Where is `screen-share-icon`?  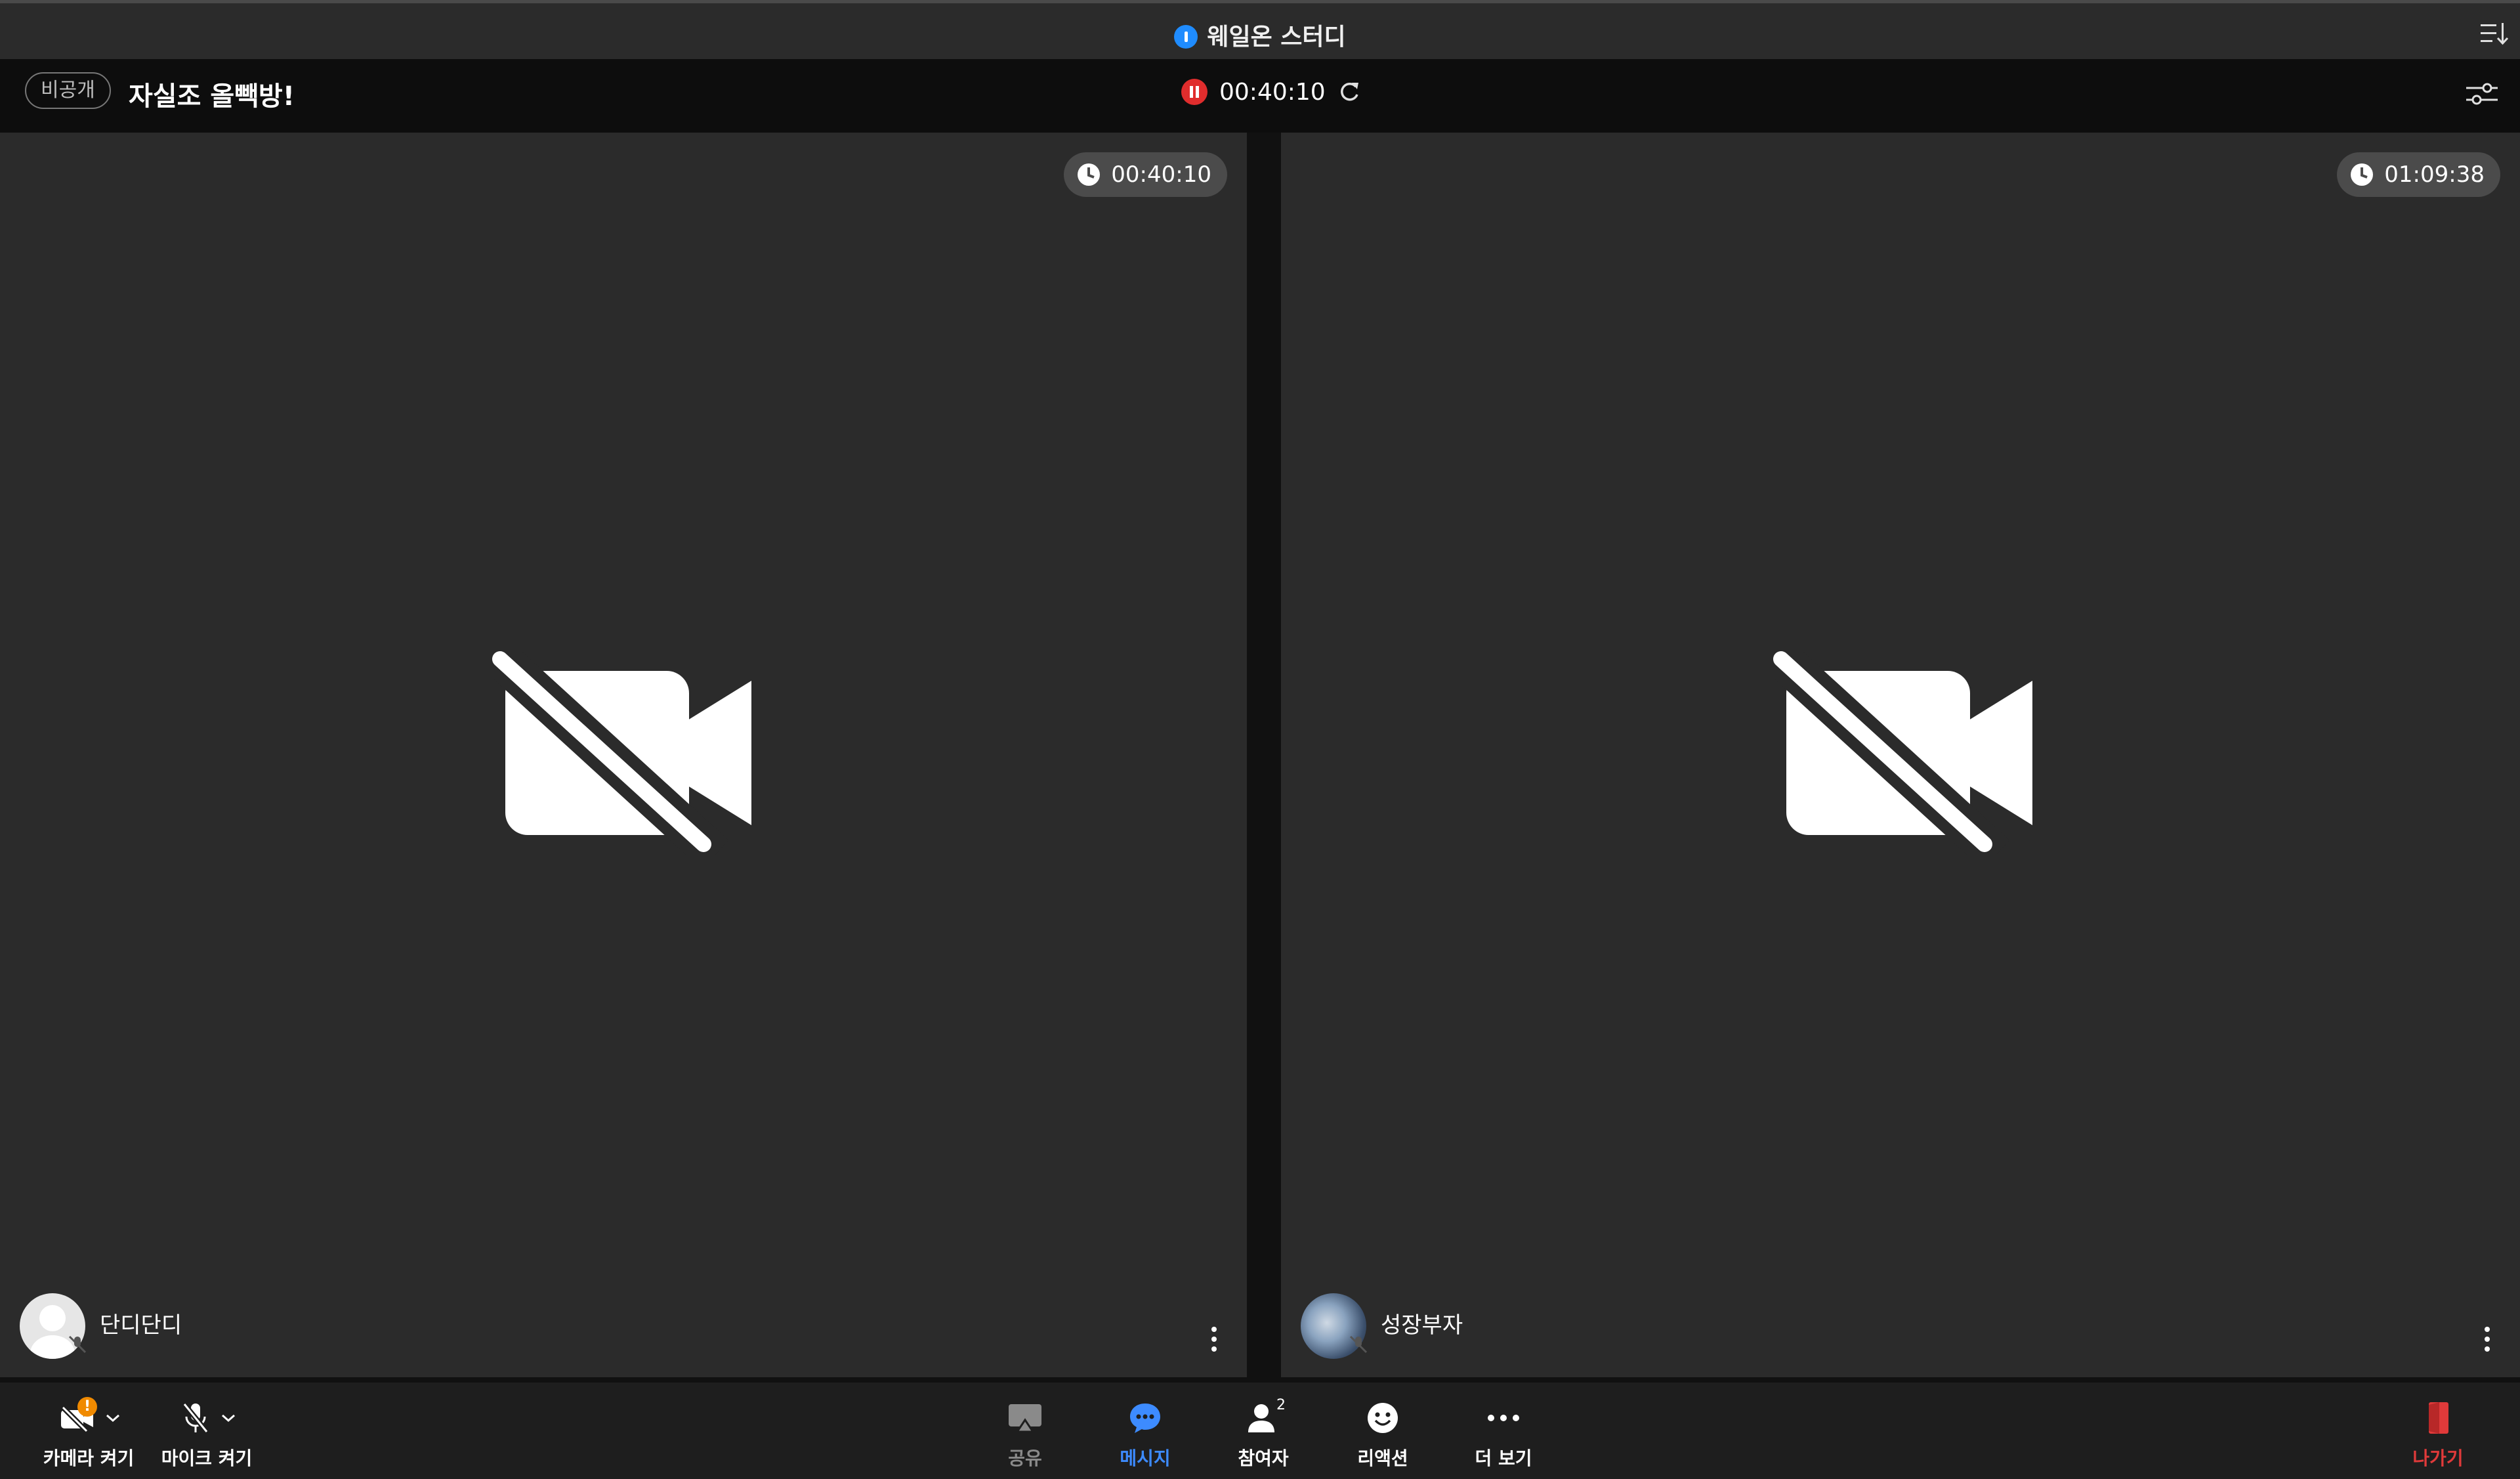 screen-share-icon is located at coordinates (1025, 1418).